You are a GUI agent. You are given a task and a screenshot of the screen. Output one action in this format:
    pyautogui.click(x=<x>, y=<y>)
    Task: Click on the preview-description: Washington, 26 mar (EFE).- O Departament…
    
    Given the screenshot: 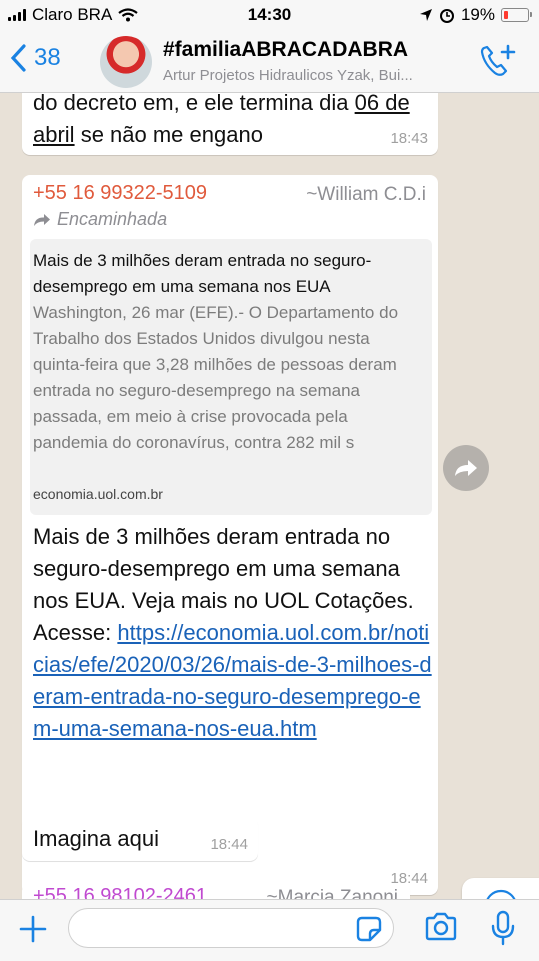 What is the action you would take?
    pyautogui.click(x=216, y=377)
    